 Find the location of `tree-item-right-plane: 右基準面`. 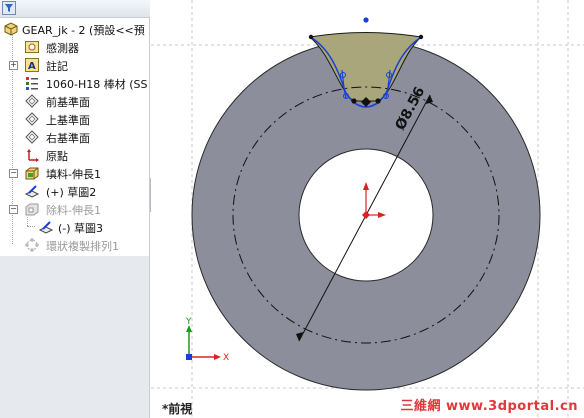

tree-item-right-plane: 右基準面 is located at coordinates (75, 137).